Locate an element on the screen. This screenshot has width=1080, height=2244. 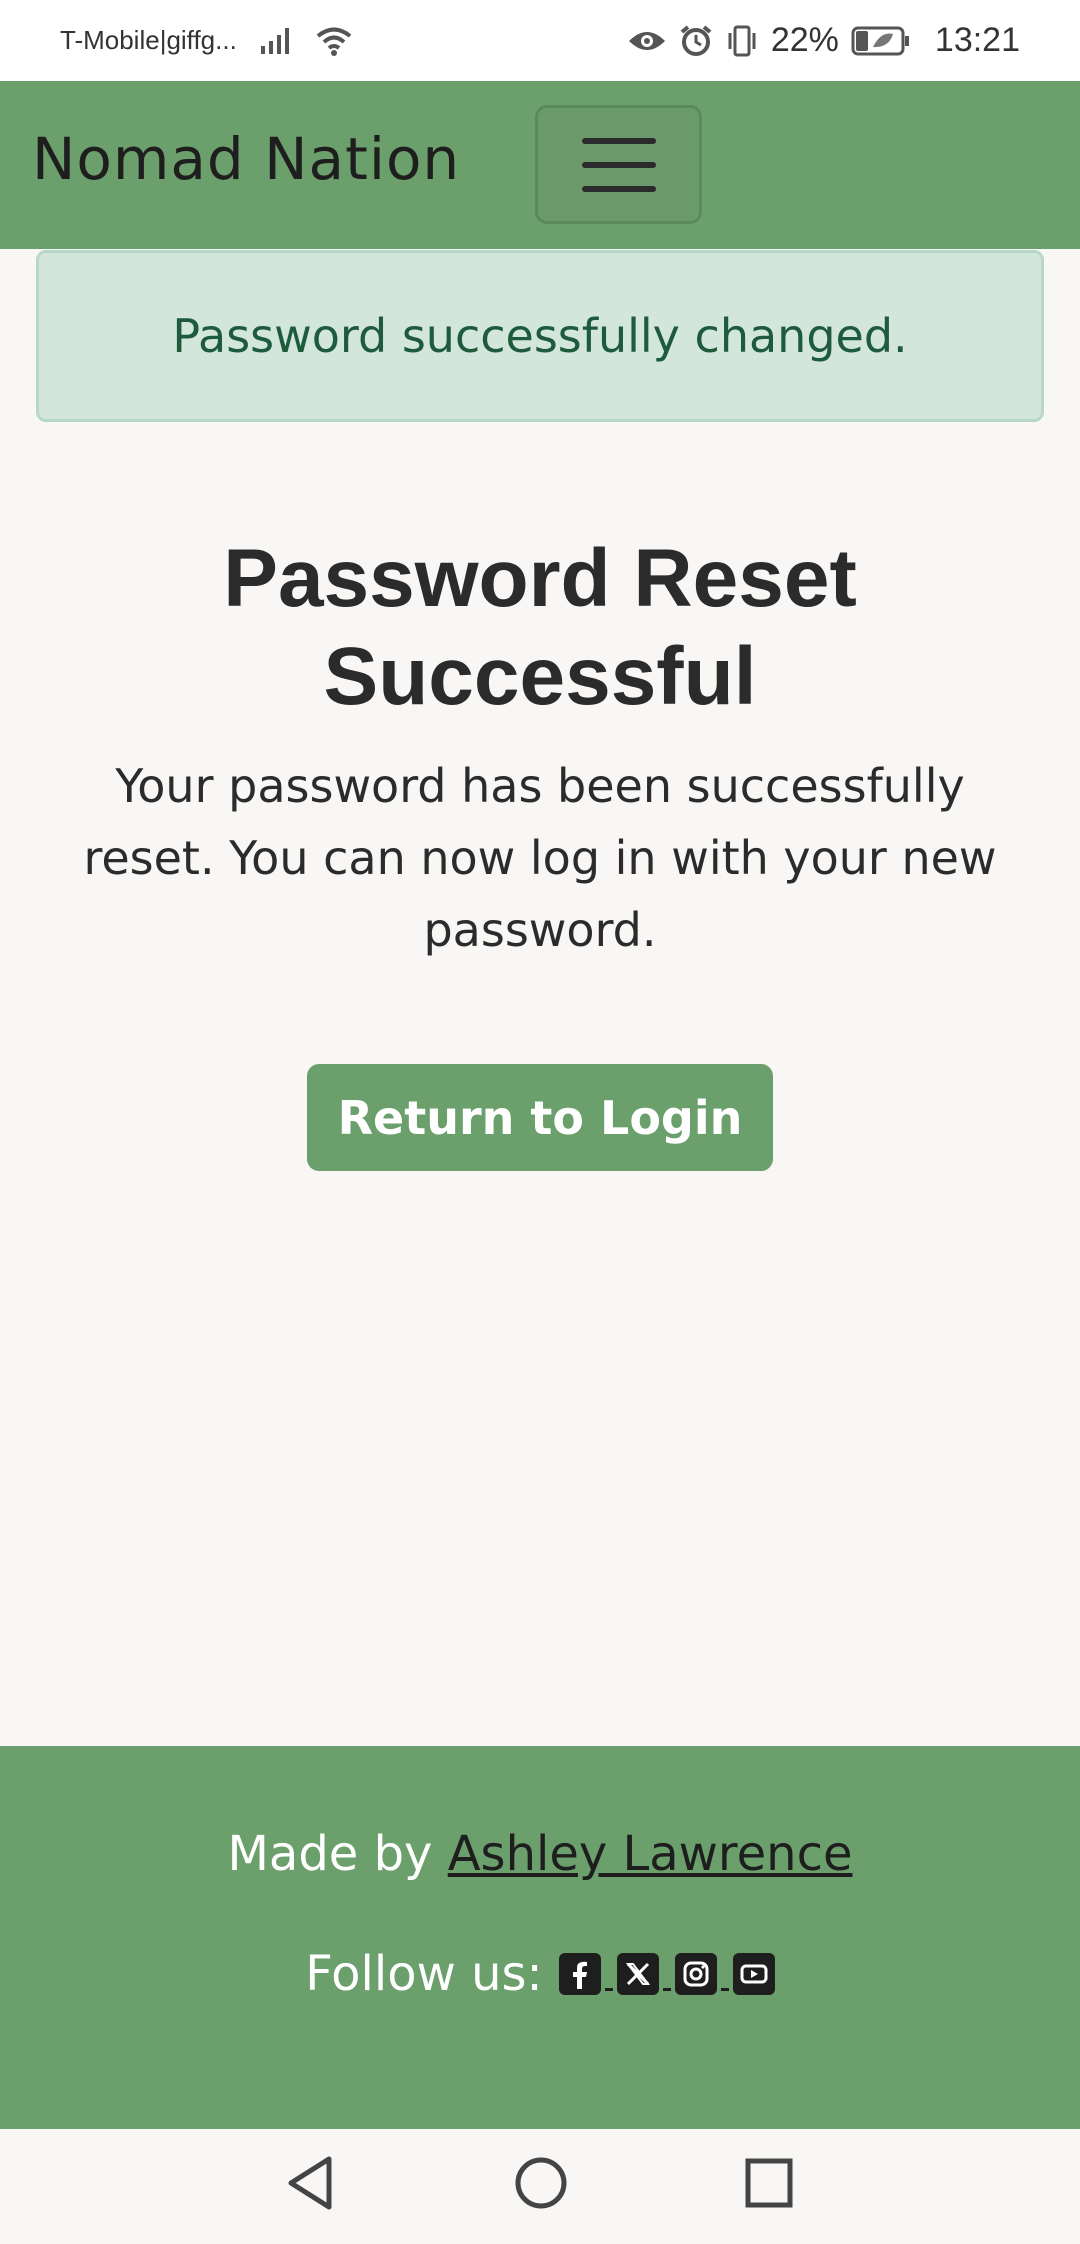
alert-message: Password successfully changed. is located at coordinates (540, 336).